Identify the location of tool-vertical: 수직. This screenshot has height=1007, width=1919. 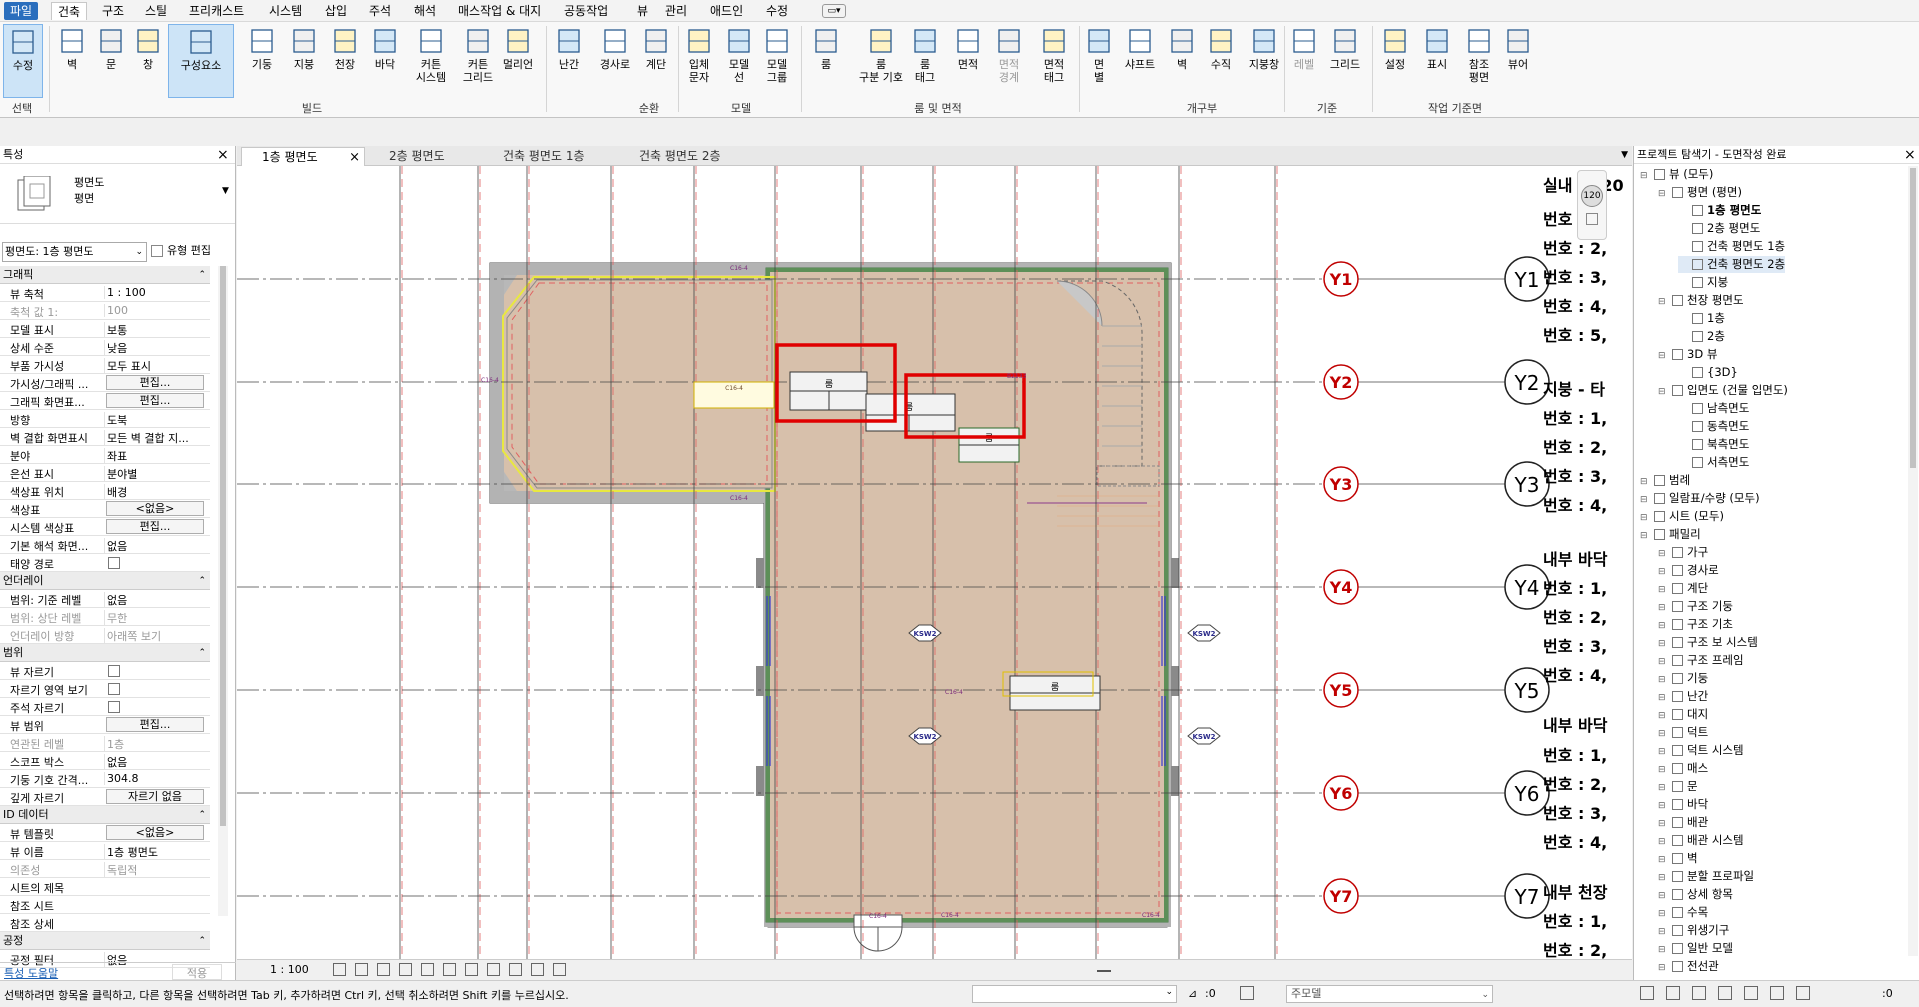
(1221, 61).